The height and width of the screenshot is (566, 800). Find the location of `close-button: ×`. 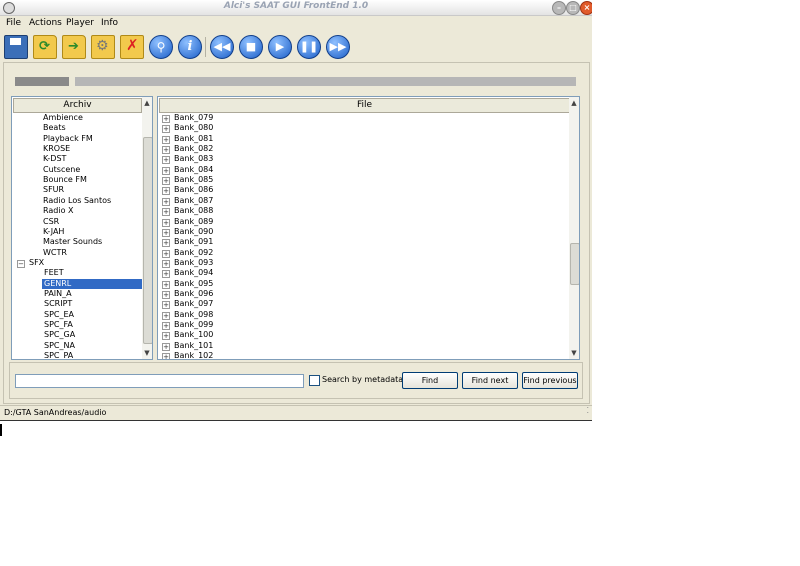

close-button: × is located at coordinates (586, 8).